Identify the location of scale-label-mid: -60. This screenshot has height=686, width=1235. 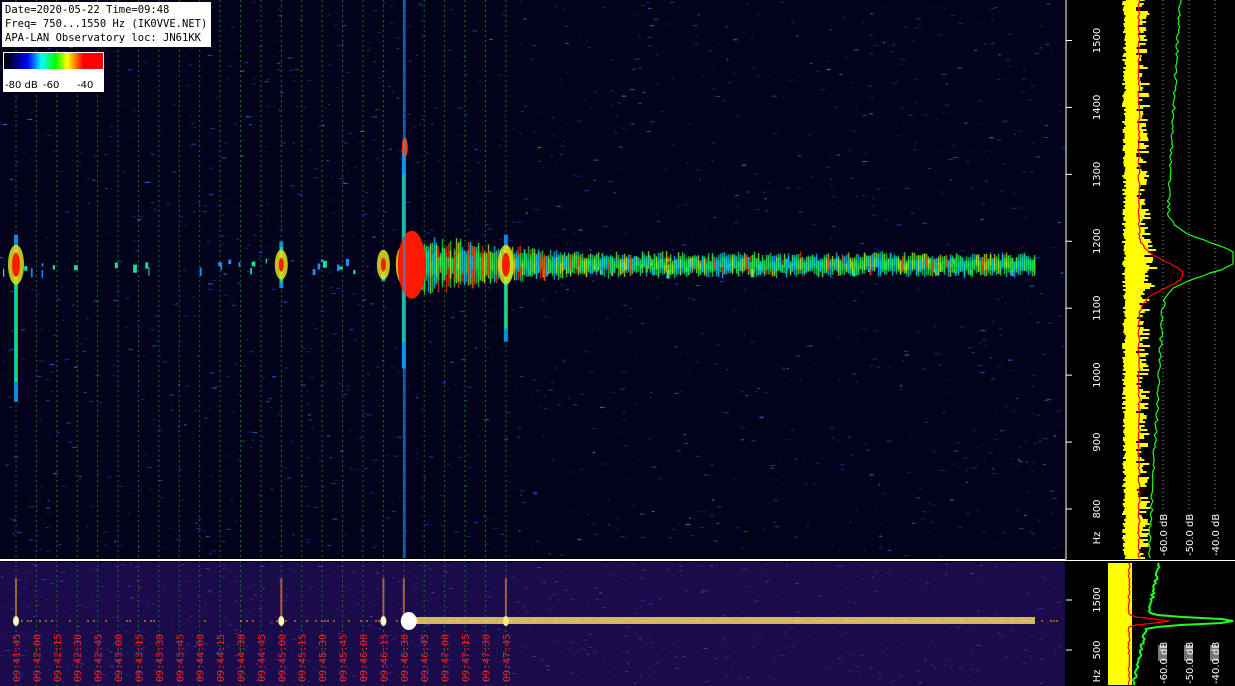
(51, 85).